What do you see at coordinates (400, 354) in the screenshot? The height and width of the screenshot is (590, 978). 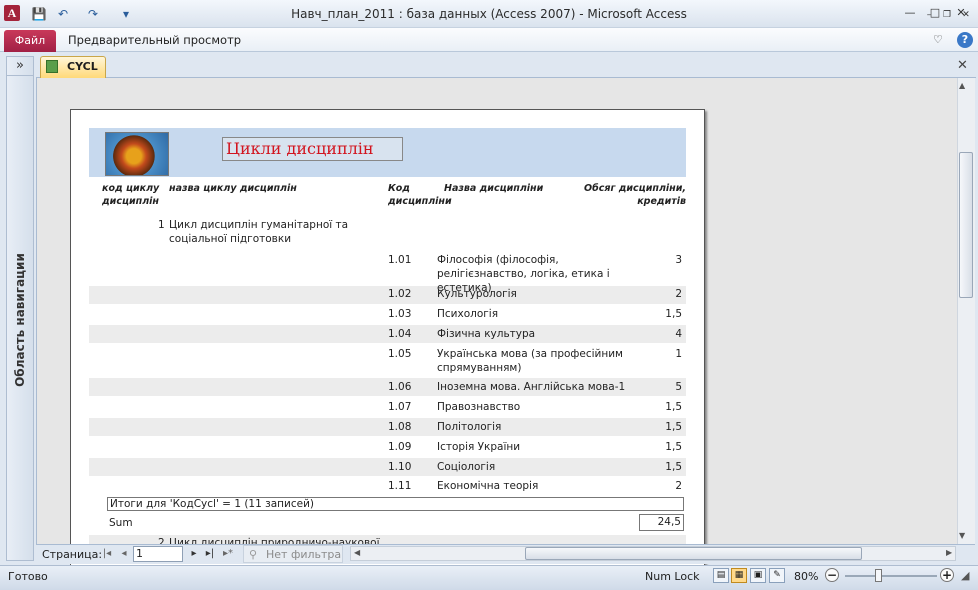 I see `row-code: 1.05` at bounding box center [400, 354].